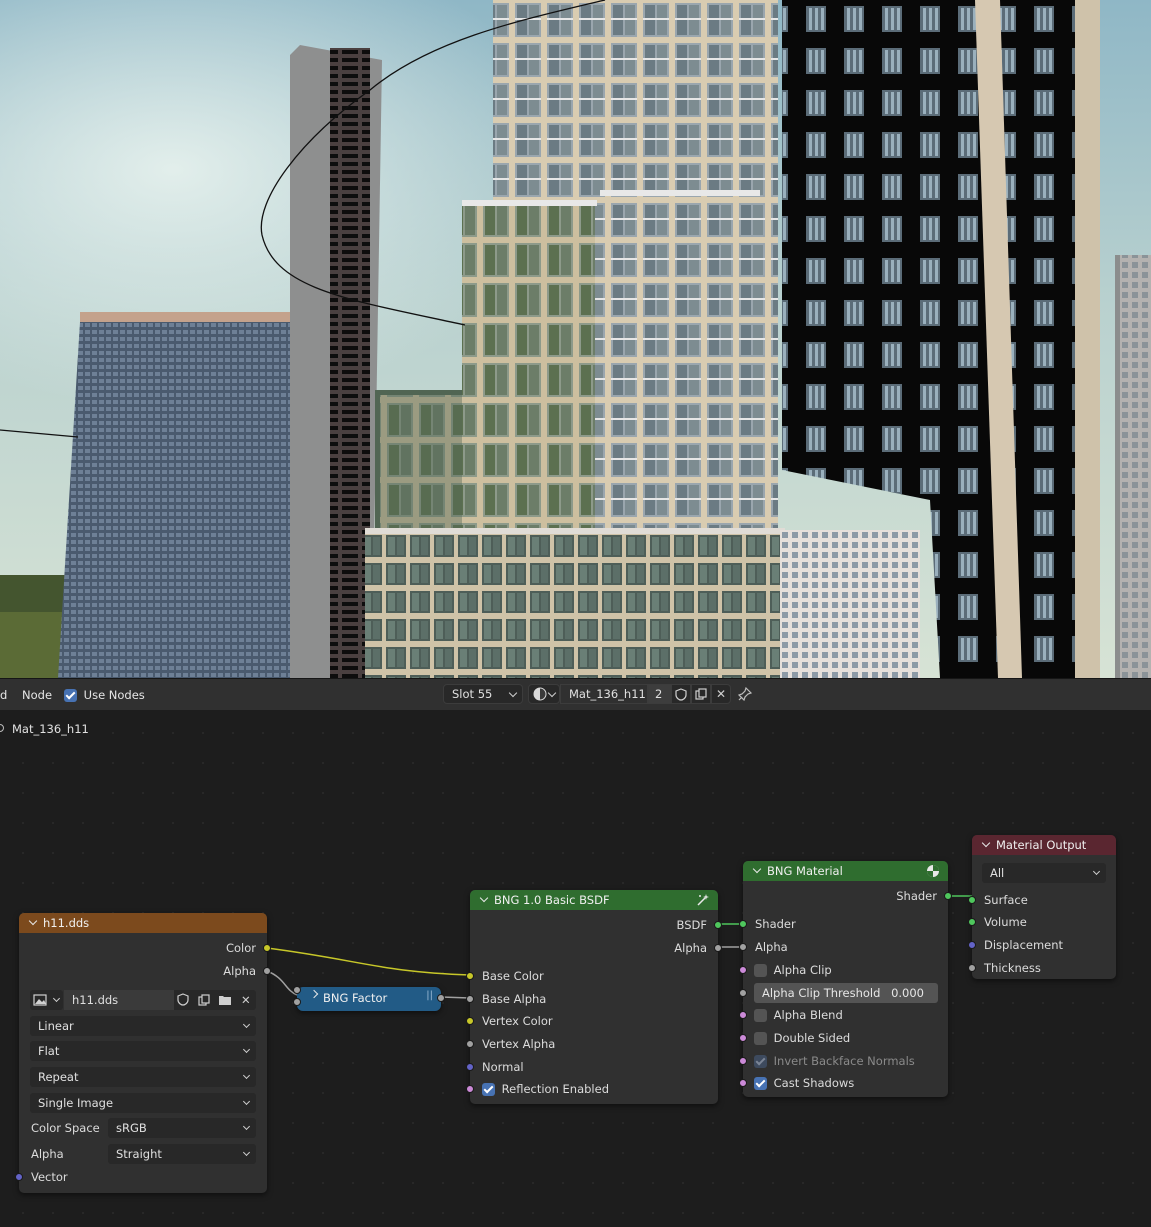 The width and height of the screenshot is (1151, 1227). What do you see at coordinates (470, 1021) in the screenshot?
I see `socket-input-vertex-color` at bounding box center [470, 1021].